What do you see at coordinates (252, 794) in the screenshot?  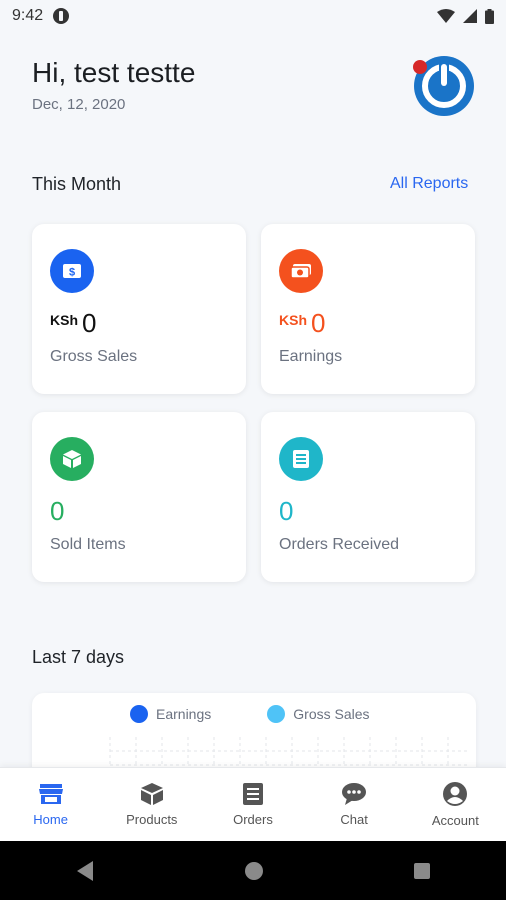 I see `list-icon` at bounding box center [252, 794].